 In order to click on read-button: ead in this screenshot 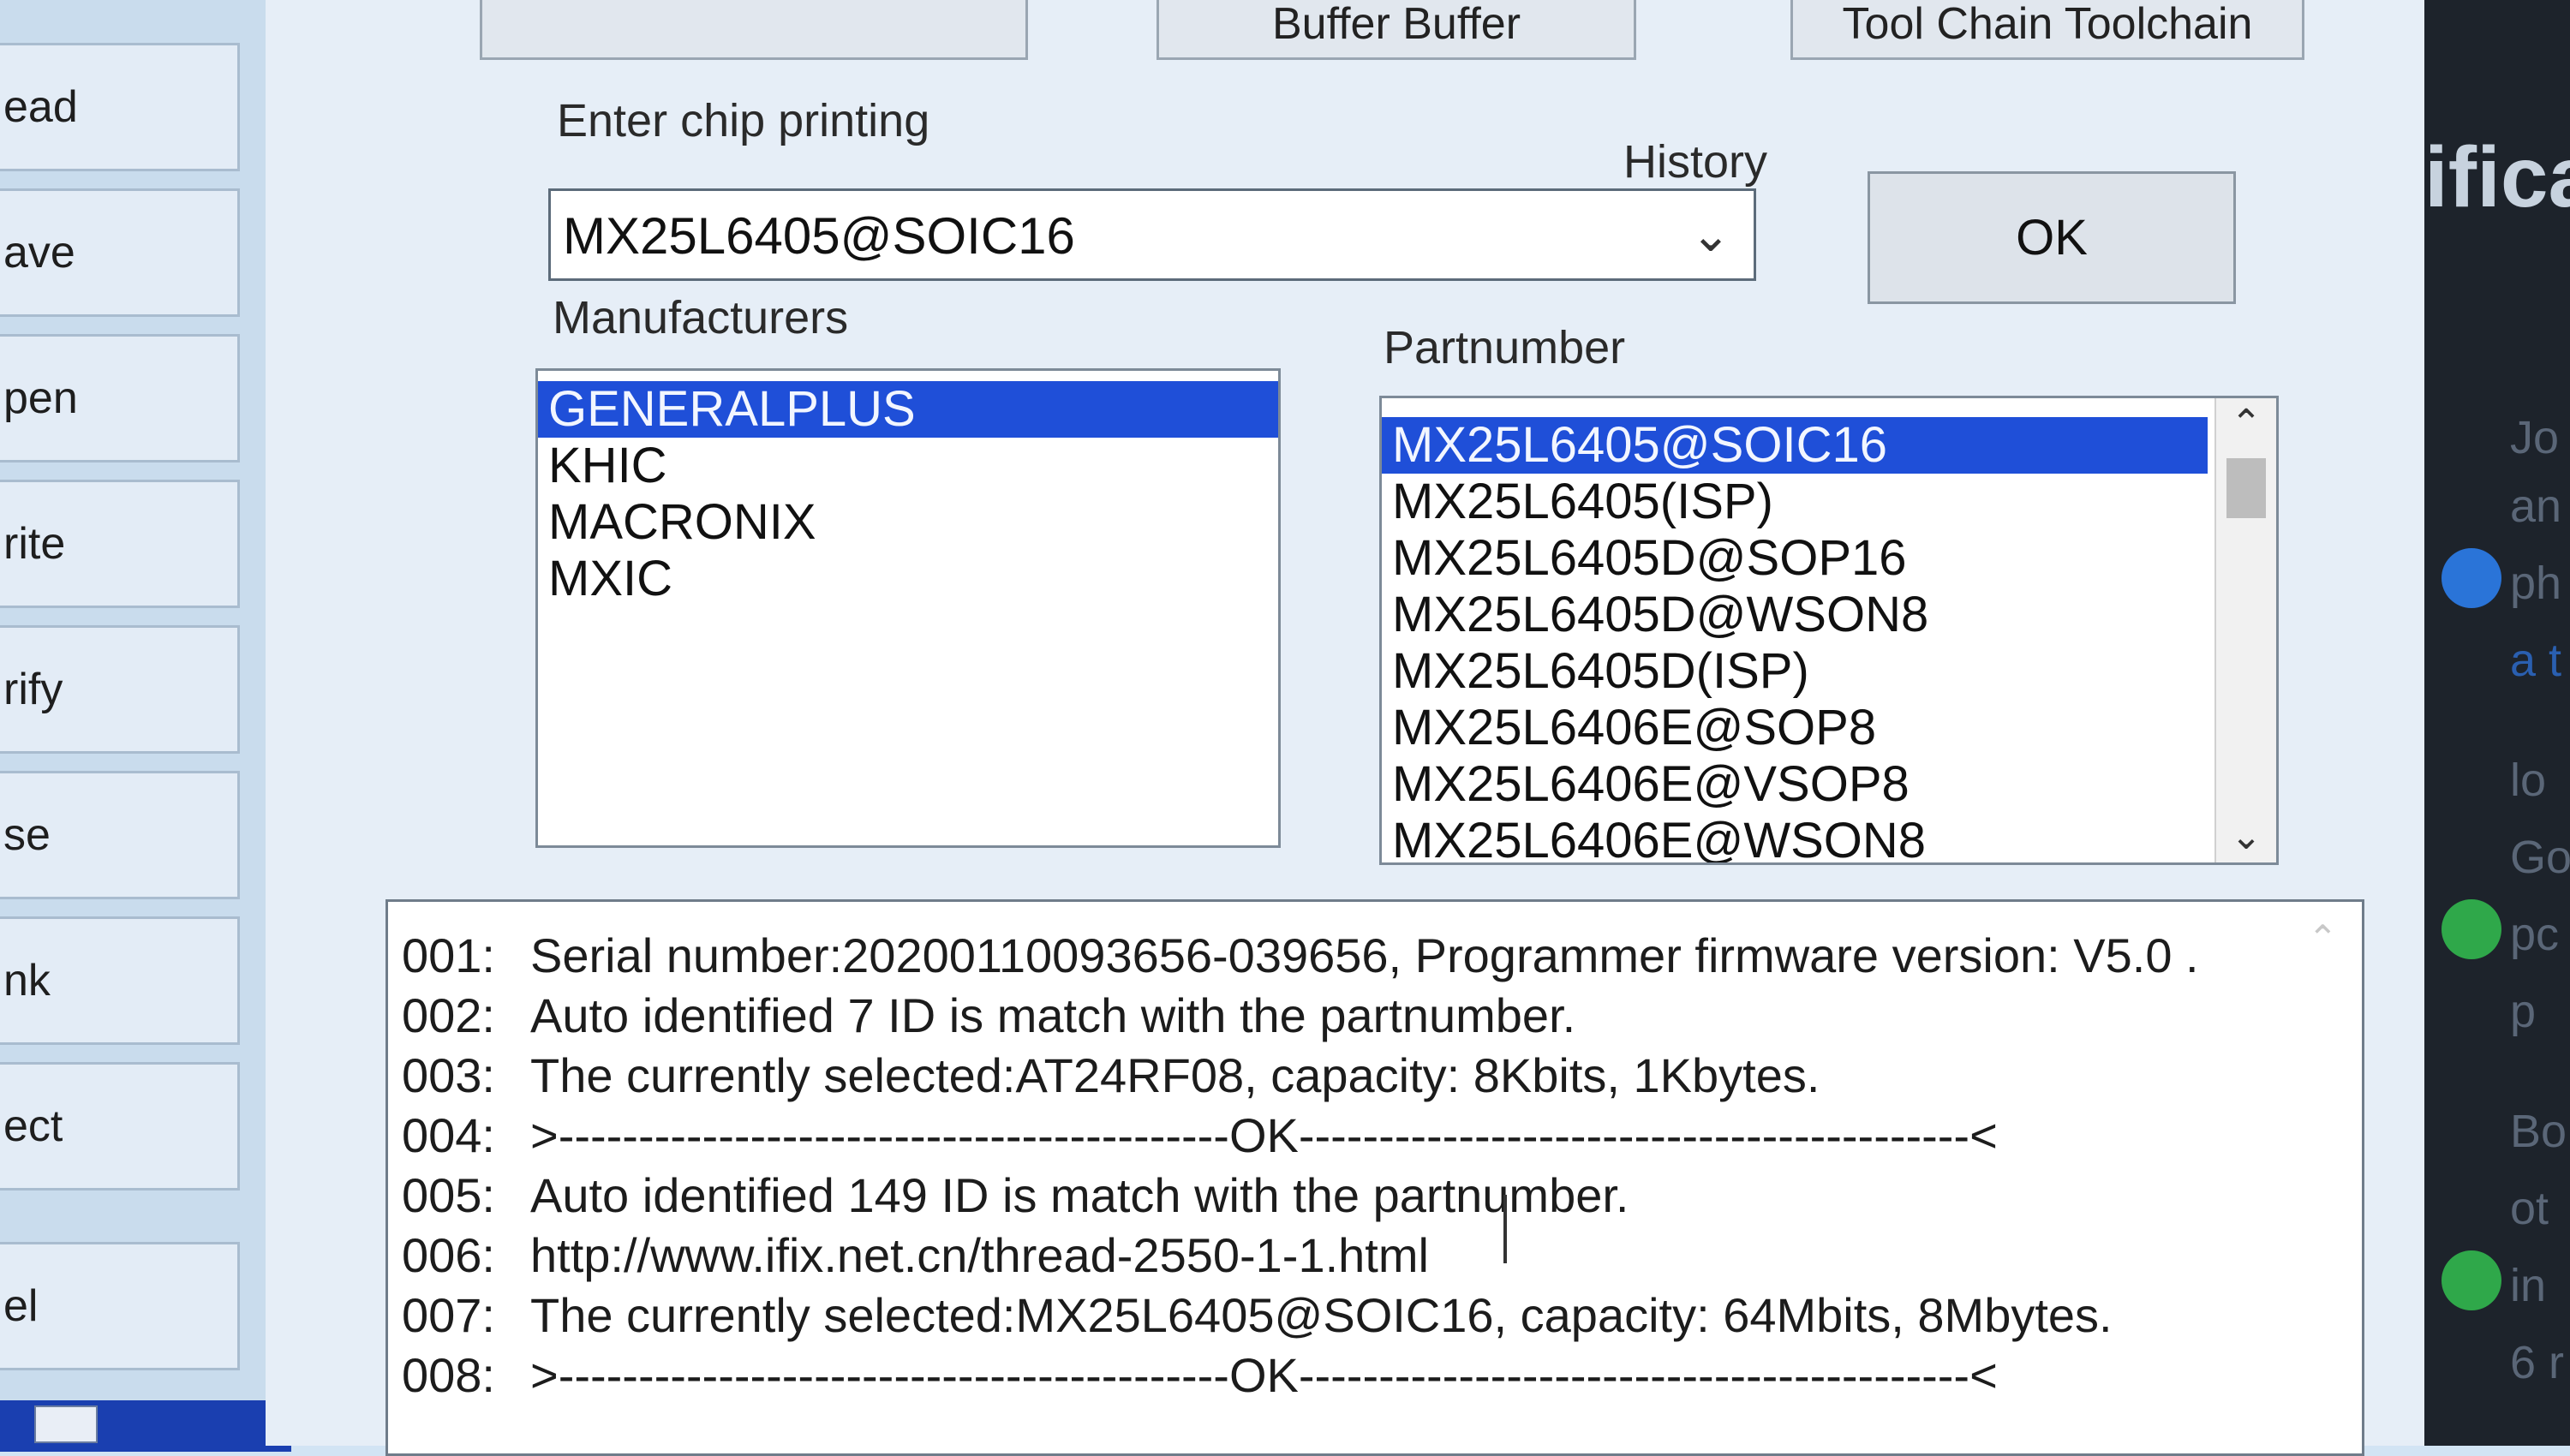, I will do `click(120, 107)`.